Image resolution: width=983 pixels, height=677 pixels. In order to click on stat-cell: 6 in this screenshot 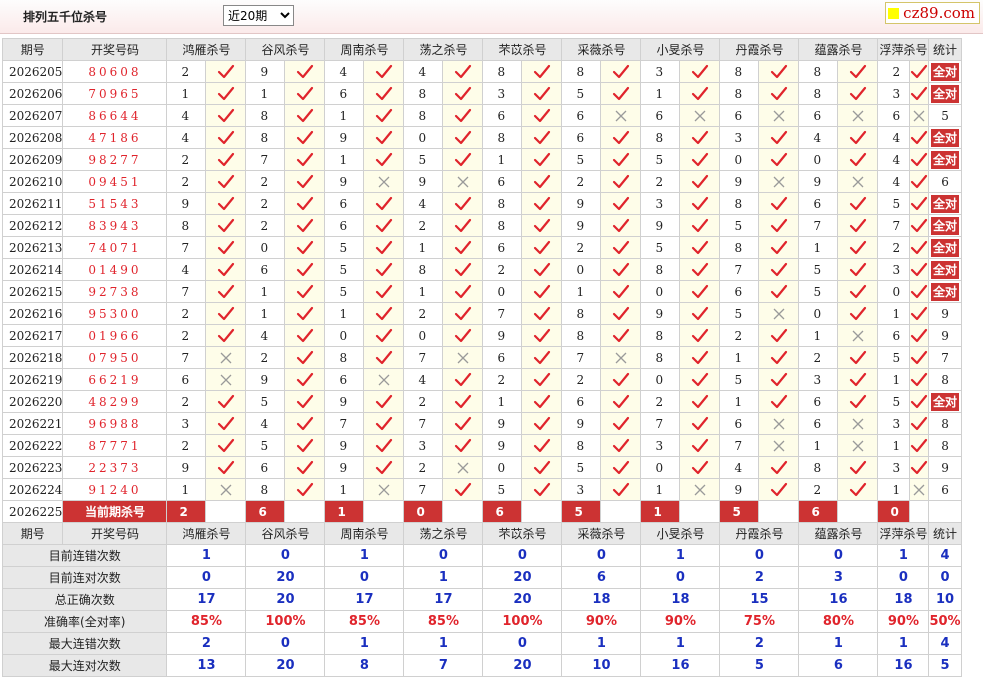, I will do `click(945, 489)`.